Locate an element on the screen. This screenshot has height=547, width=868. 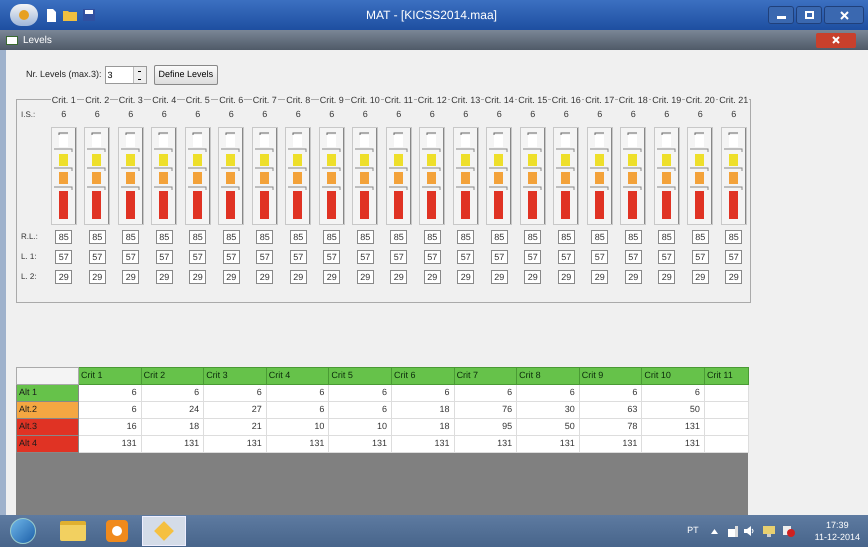
new-file-icon is located at coordinates (51, 15).